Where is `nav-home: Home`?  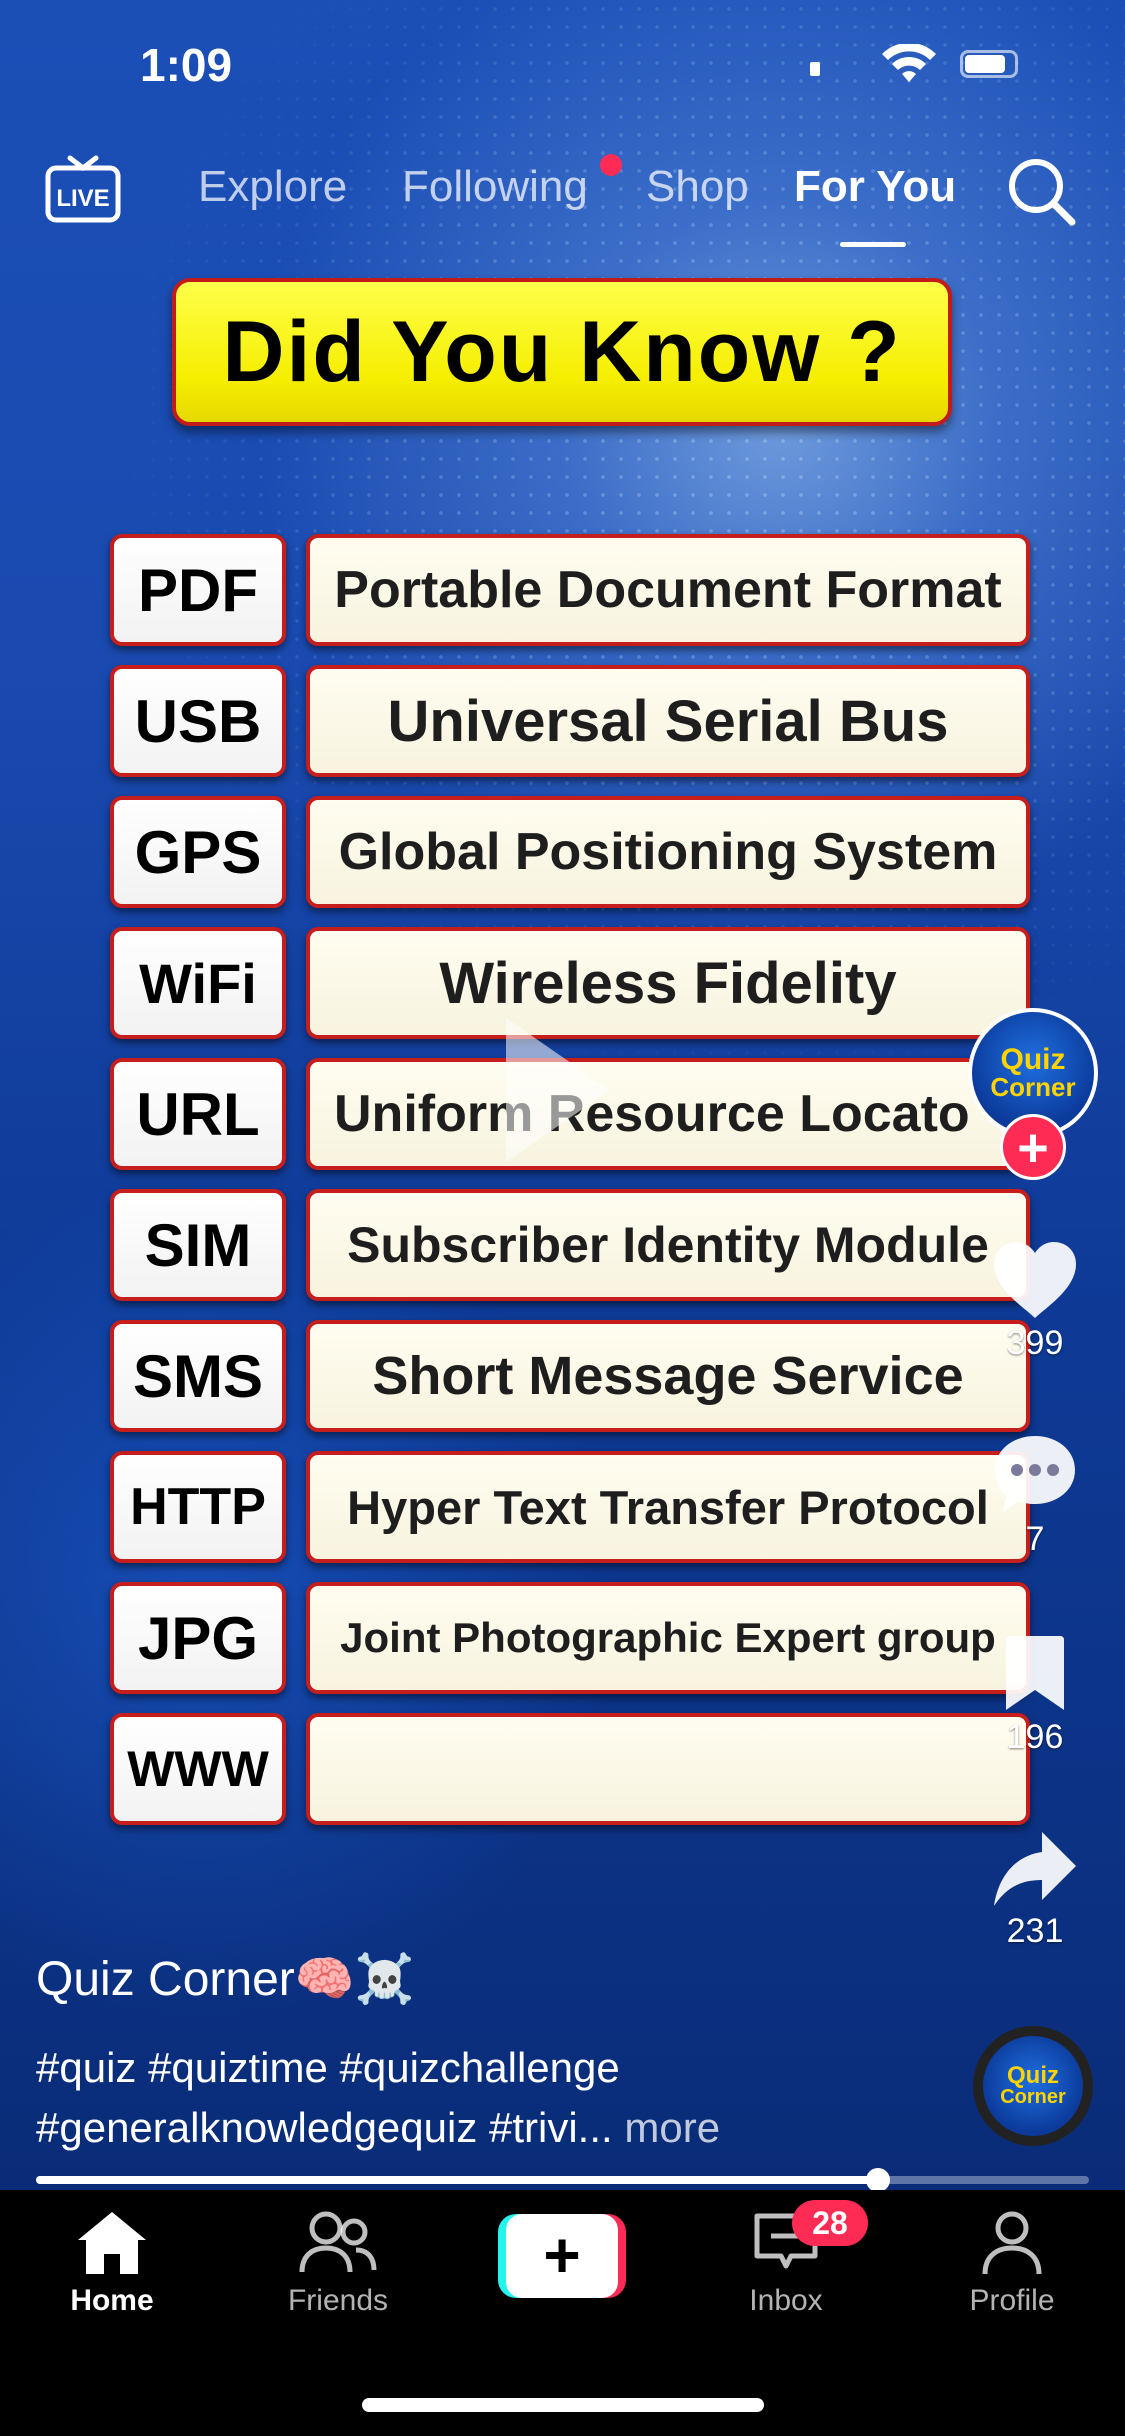 nav-home: Home is located at coordinates (112, 2264).